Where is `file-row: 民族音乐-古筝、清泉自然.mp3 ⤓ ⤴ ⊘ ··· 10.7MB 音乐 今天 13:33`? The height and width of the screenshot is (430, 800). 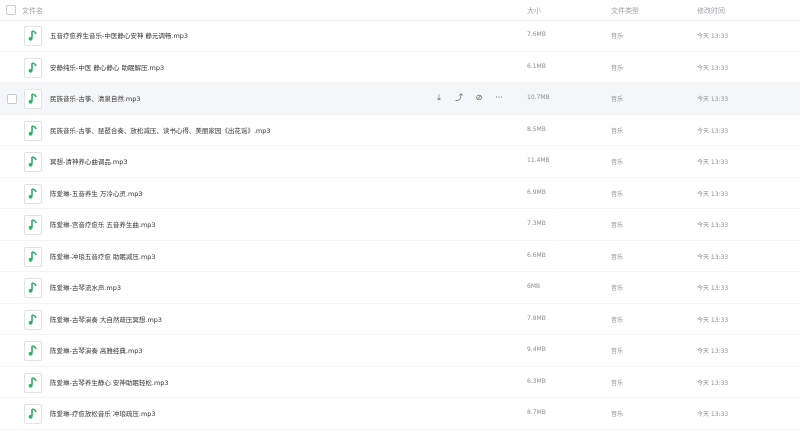
file-row: 民族音乐-古筝、清泉自然.mp3 ⤓ ⤴ ⊘ ··· 10.7MB 音乐 今天 13:33 is located at coordinates (400, 99).